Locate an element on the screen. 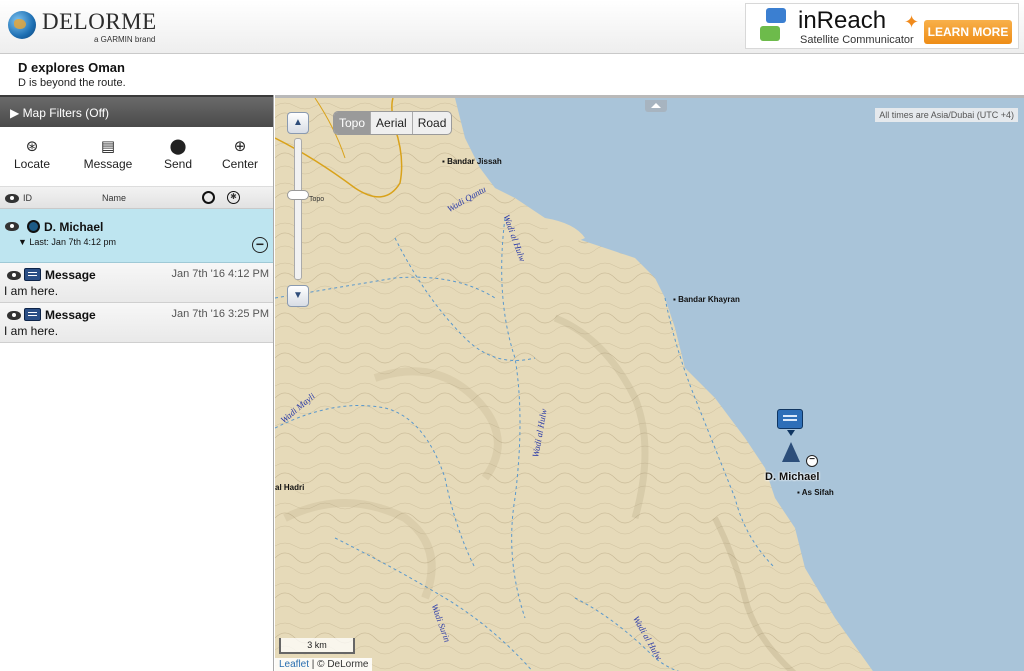 The image size is (1024, 671). learn-more-button: LEARN MORE is located at coordinates (968, 32).